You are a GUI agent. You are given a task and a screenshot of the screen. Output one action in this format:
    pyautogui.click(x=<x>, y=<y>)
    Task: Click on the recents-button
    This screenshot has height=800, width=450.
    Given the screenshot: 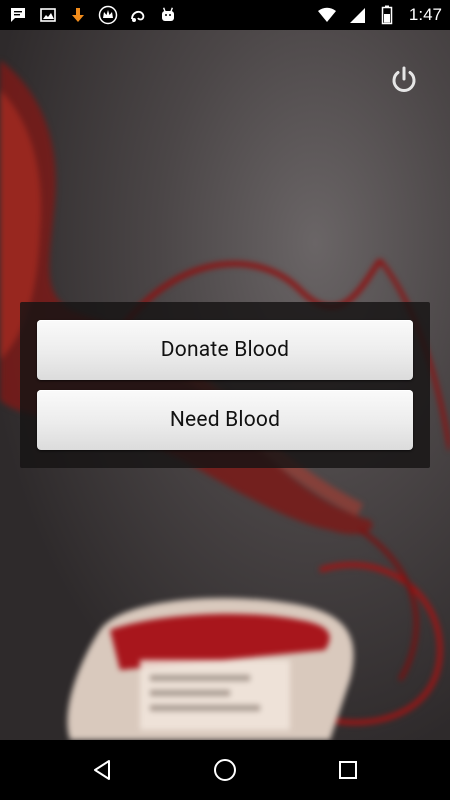 What is the action you would take?
    pyautogui.click(x=348, y=770)
    